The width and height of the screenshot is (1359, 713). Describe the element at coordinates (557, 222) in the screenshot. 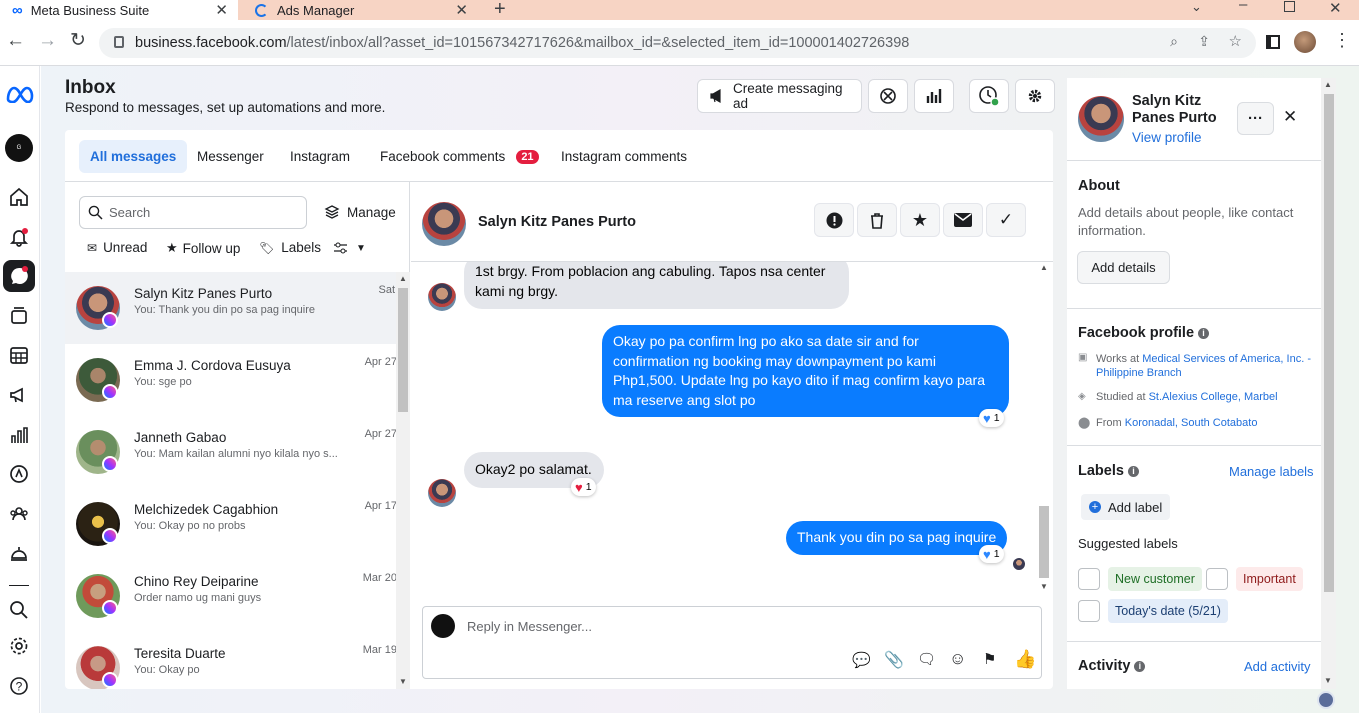

I see `thread-contact-name: Salyn Kitz Panes Purto` at that location.